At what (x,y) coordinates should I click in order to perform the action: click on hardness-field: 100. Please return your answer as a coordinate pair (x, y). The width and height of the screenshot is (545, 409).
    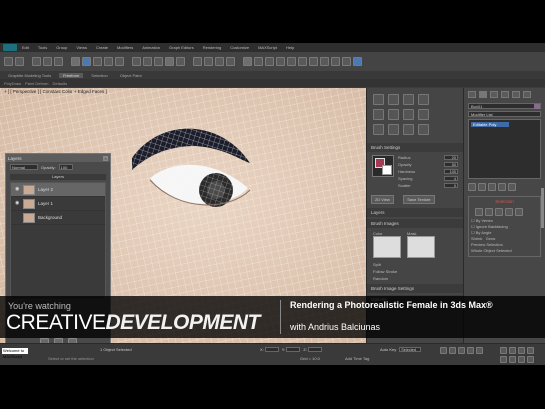
    Looking at the image, I should click on (451, 171).